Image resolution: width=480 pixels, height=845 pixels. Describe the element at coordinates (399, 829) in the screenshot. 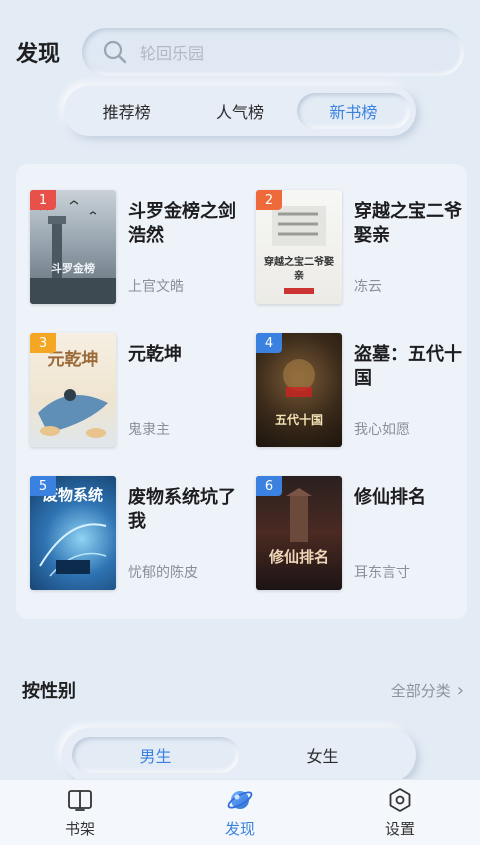

I see `nav-label: 设置` at that location.